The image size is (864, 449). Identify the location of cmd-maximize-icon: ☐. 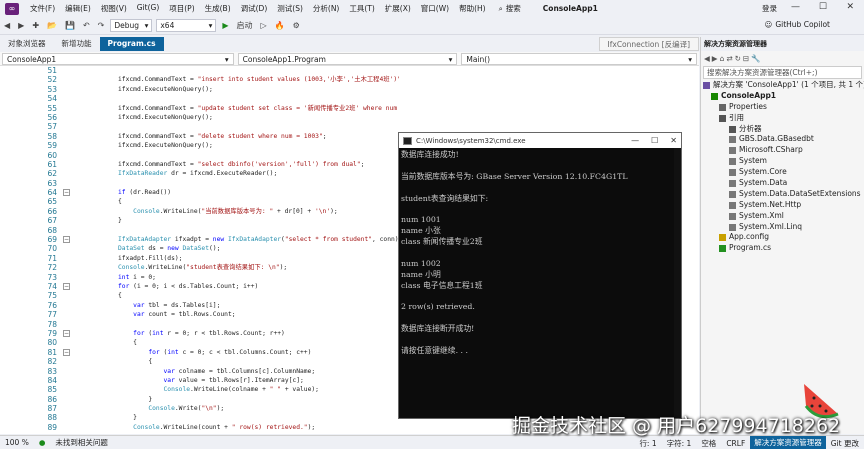
(654, 140).